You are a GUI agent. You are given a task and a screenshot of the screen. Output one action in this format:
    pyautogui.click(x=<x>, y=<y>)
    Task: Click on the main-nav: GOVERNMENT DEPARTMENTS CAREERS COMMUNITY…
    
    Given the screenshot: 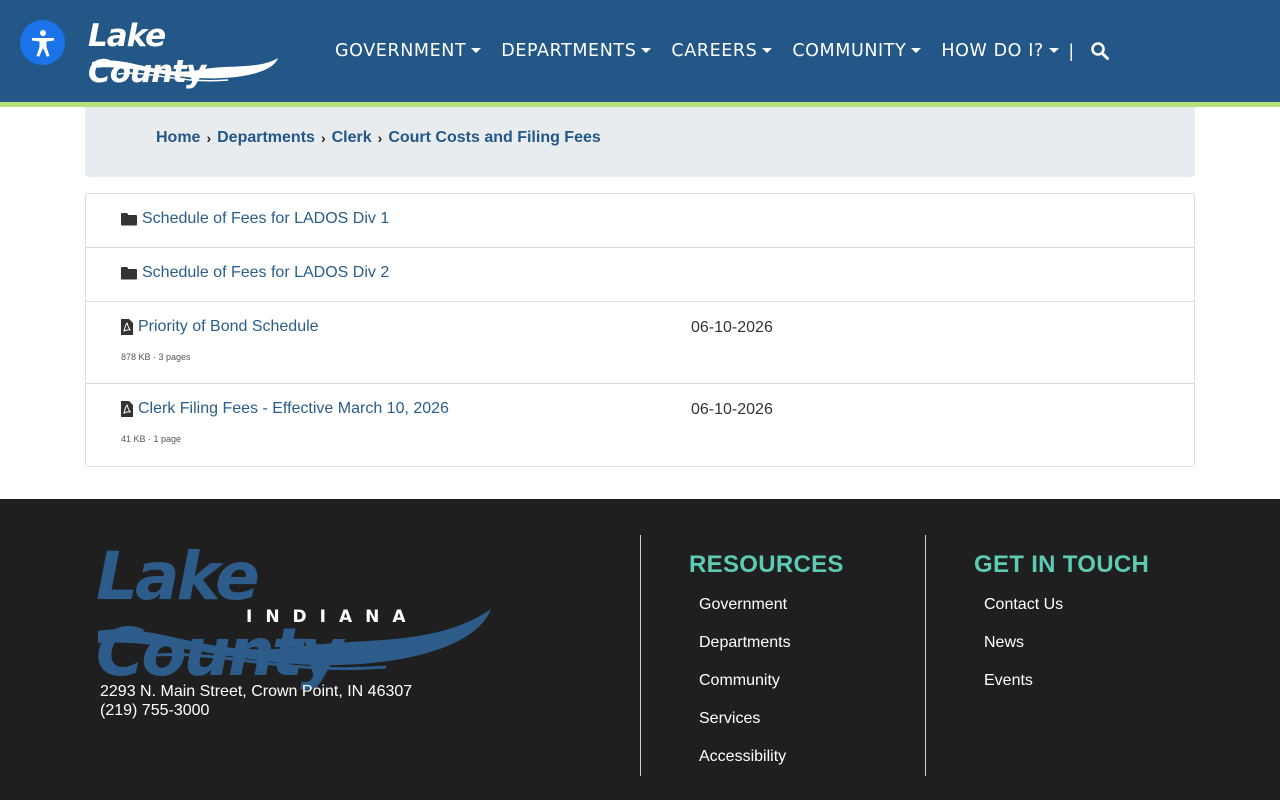 What is the action you would take?
    pyautogui.click(x=722, y=51)
    